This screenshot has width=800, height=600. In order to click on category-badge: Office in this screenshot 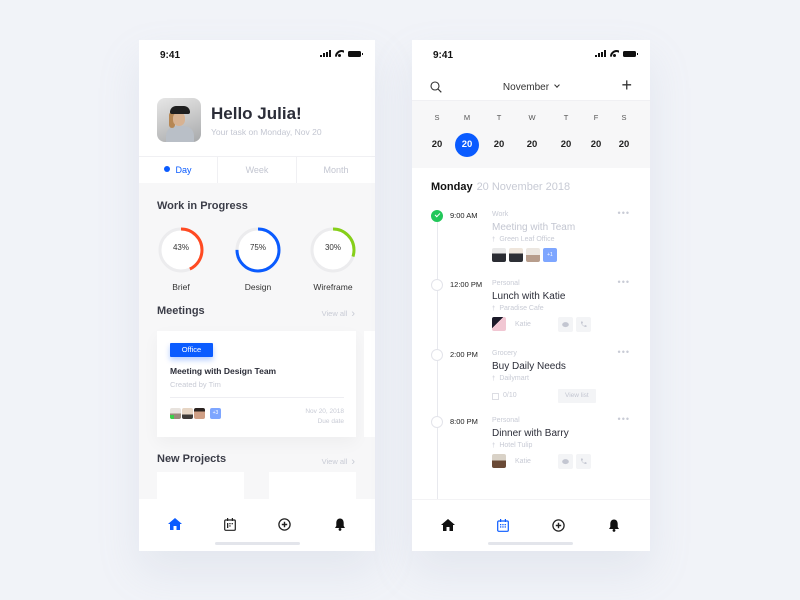, I will do `click(191, 350)`.